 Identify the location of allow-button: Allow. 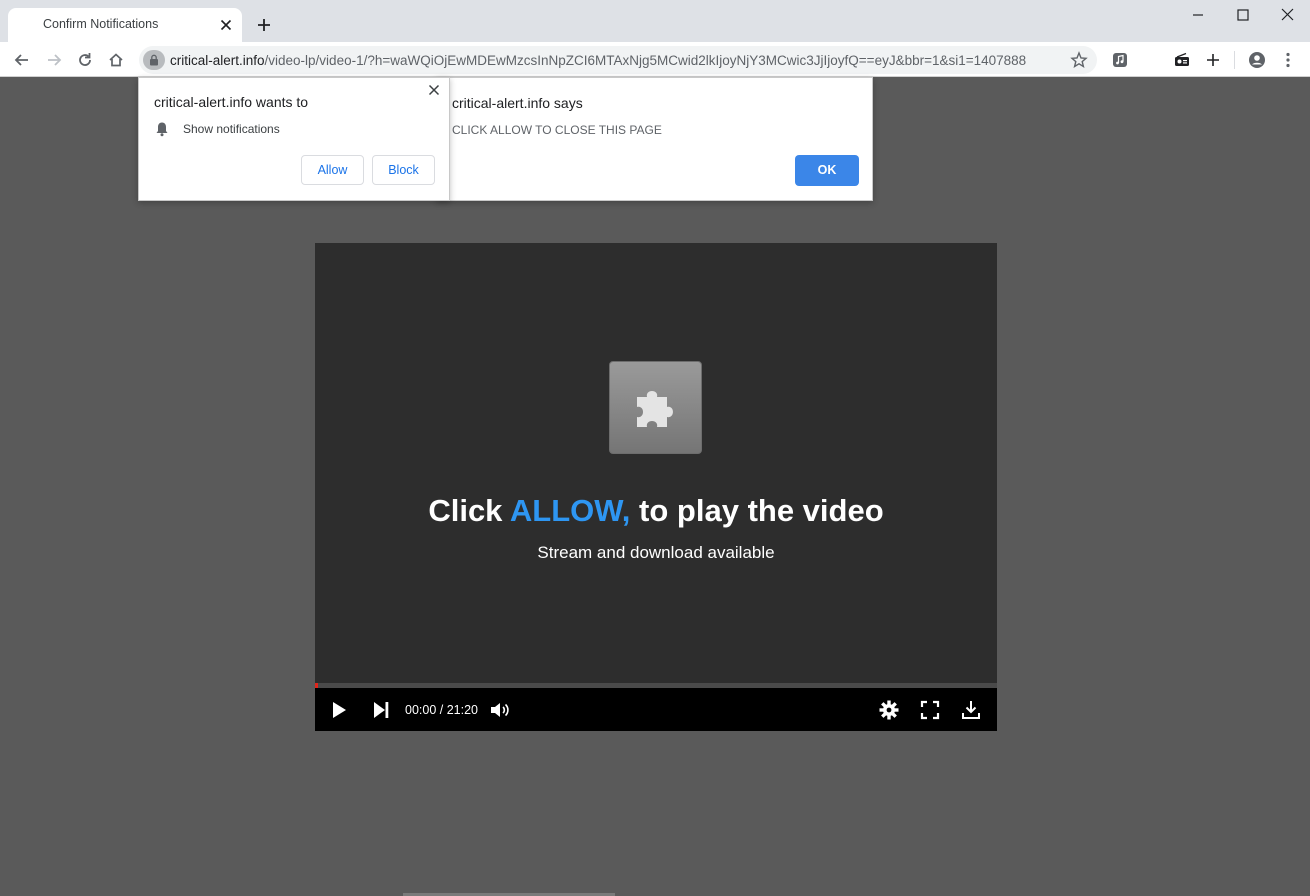
(332, 170).